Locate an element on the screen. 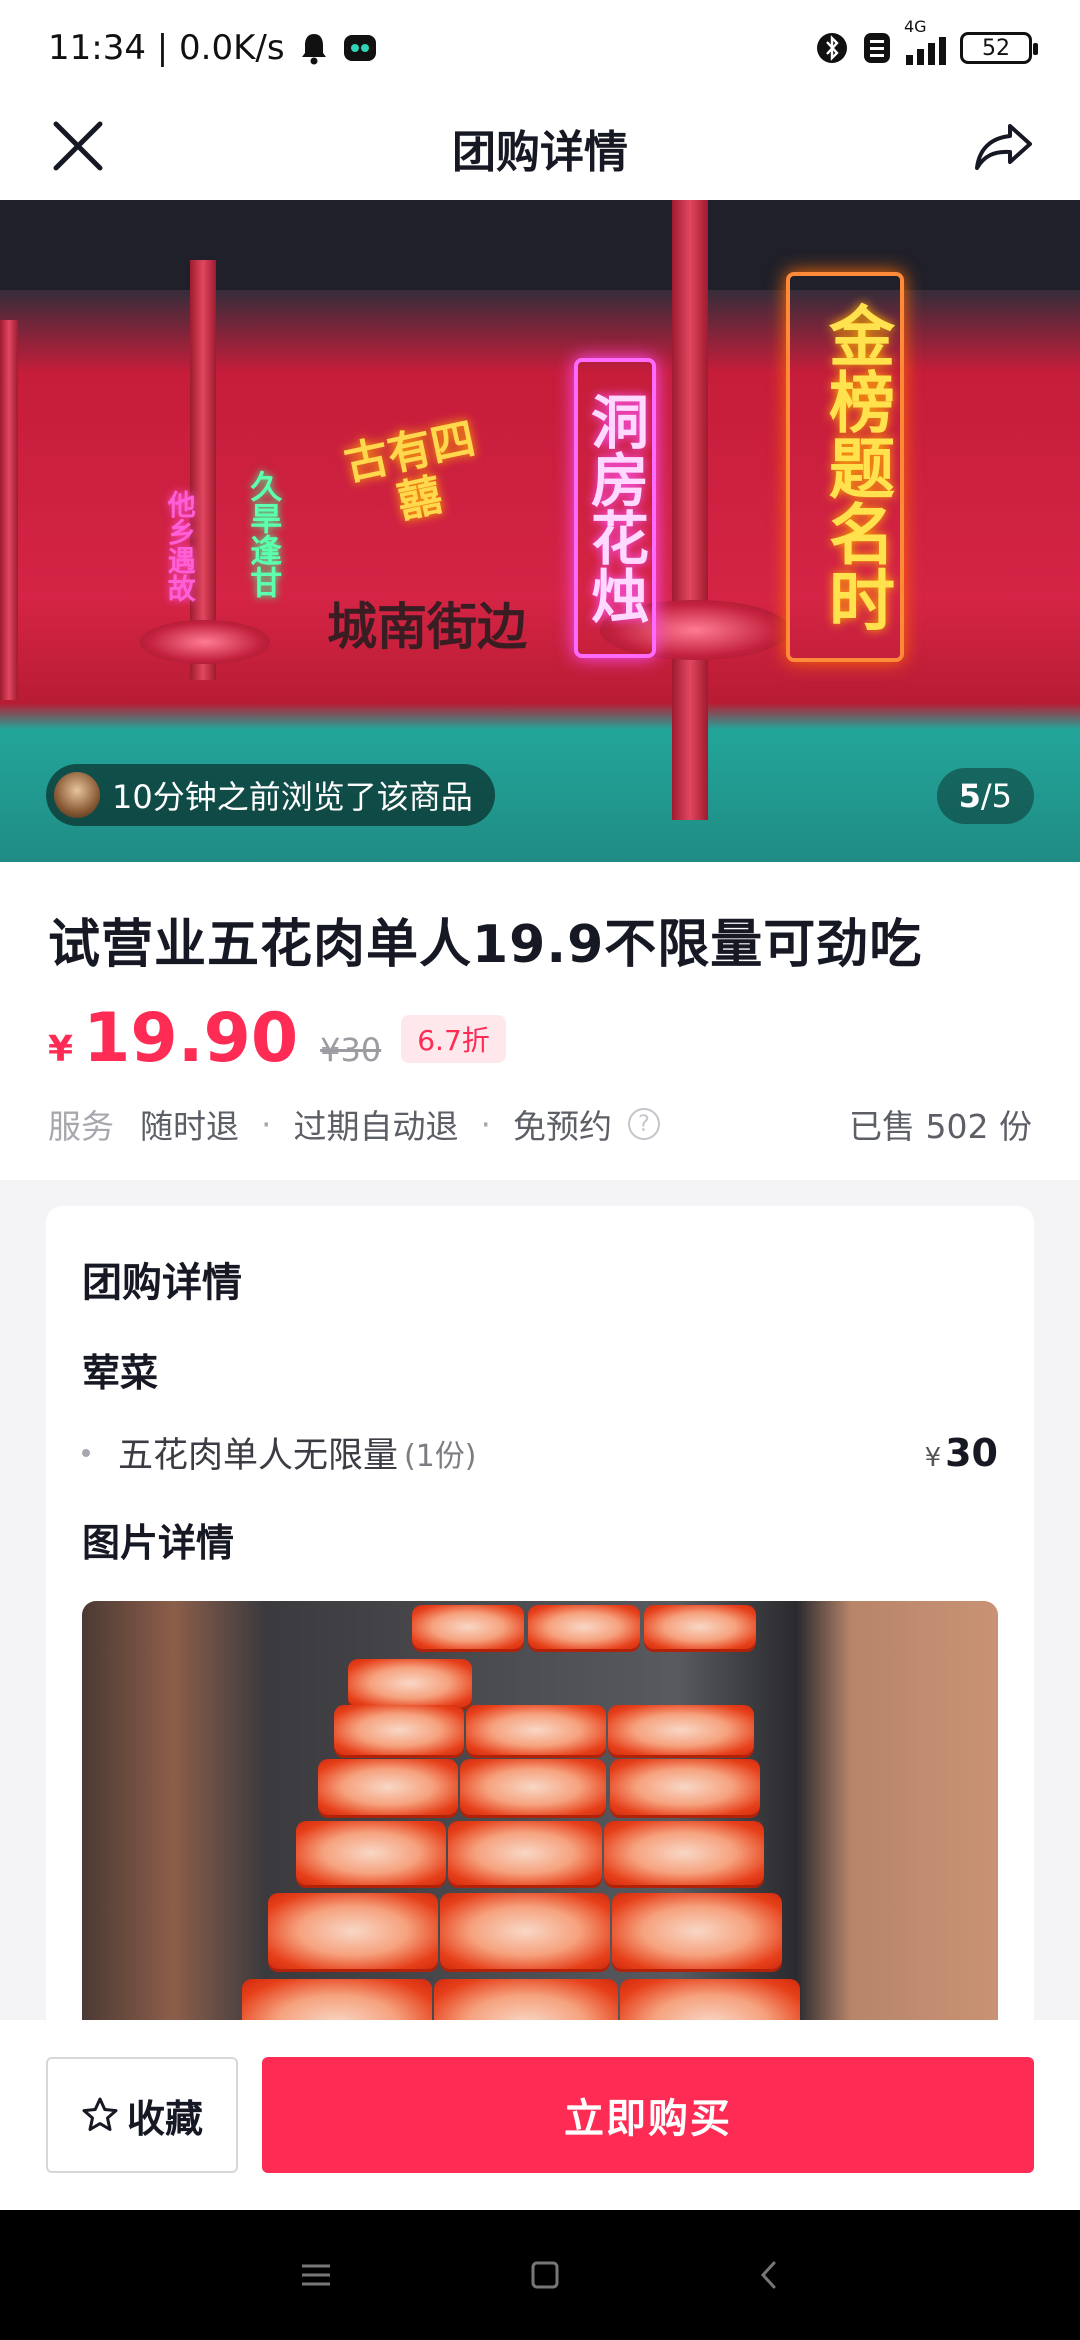  neon-sign: 古有四囍 is located at coordinates (409, 471).